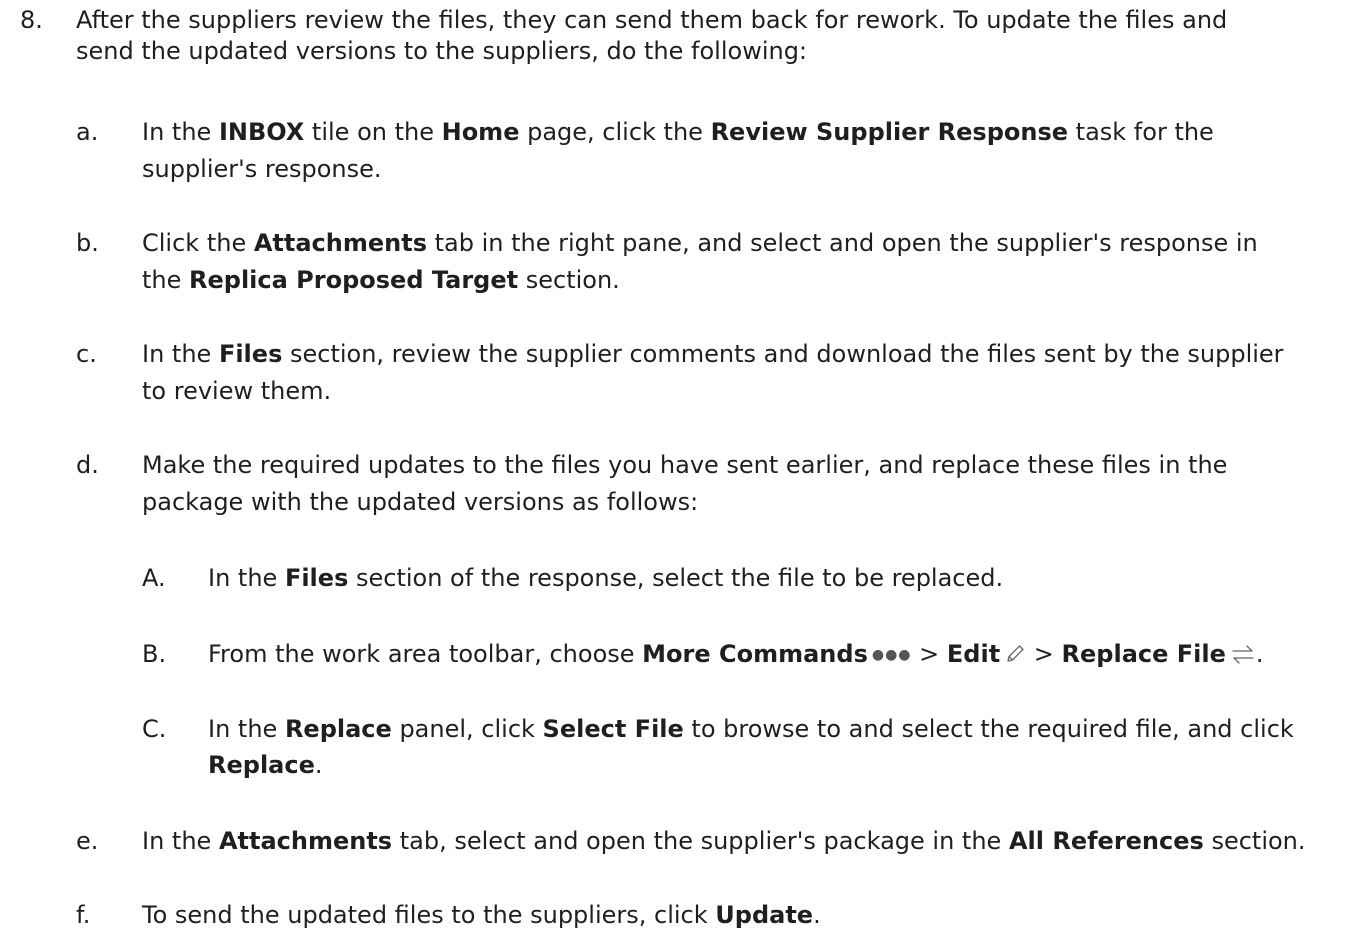  I want to click on text: the, so click(166, 280).